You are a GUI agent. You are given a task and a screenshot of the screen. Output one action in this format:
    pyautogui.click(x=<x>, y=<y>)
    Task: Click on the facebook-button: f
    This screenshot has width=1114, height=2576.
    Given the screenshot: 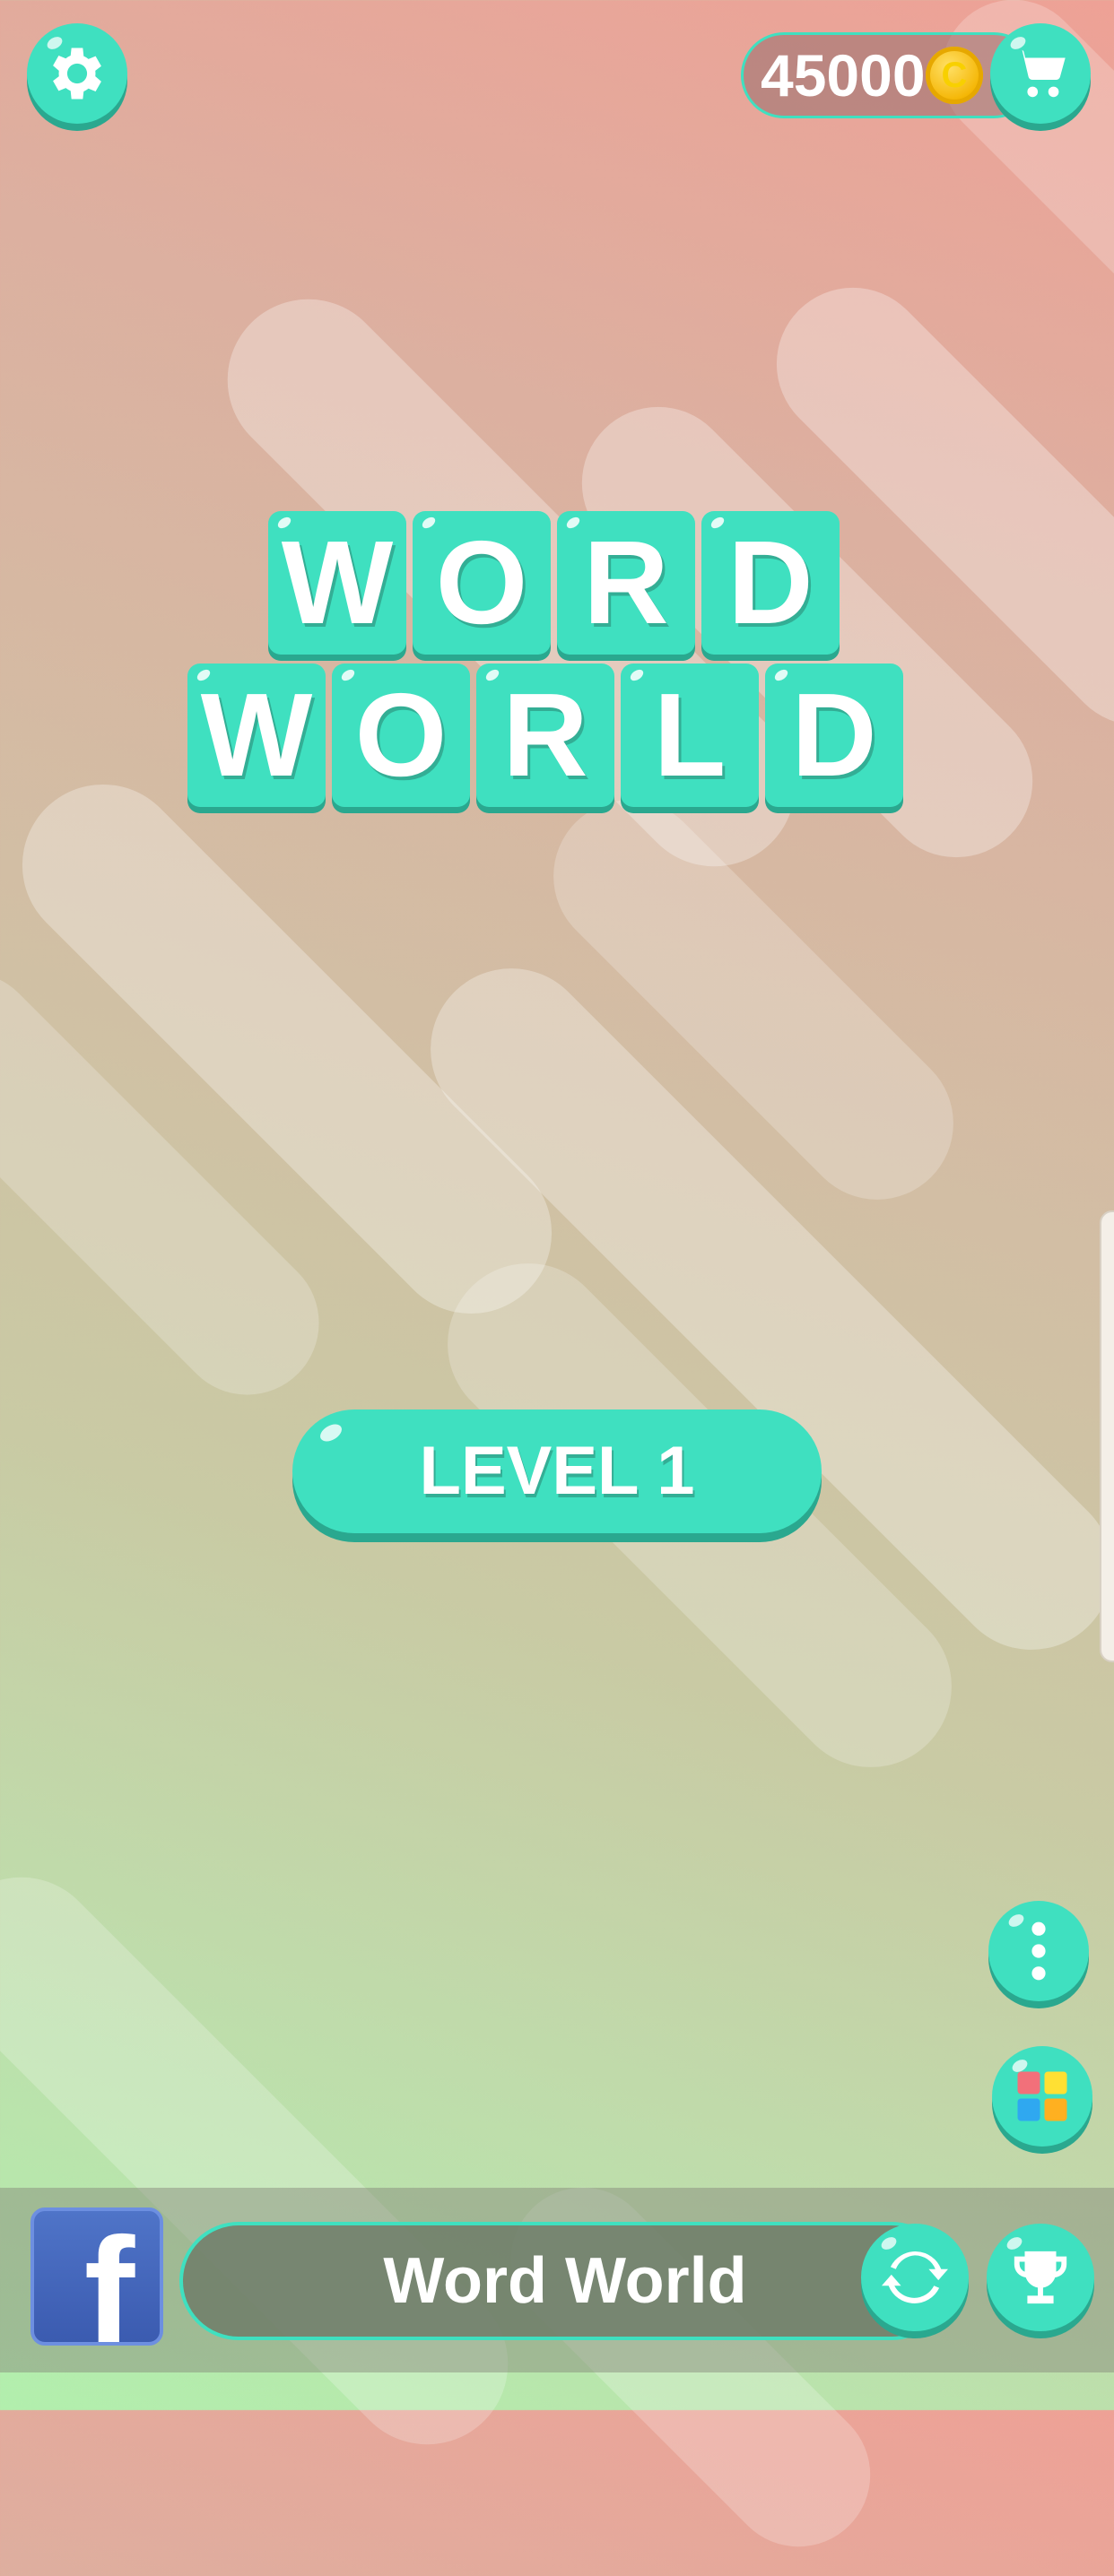 What is the action you would take?
    pyautogui.click(x=96, y=2276)
    